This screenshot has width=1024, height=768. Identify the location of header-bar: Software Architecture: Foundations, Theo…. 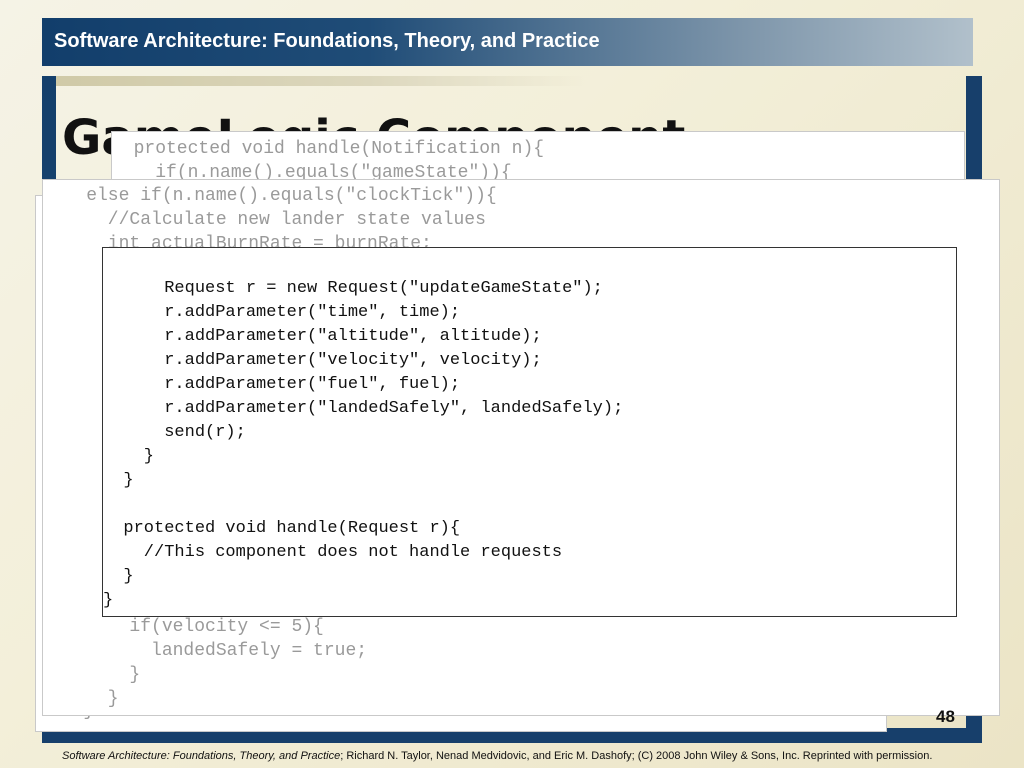
(507, 42).